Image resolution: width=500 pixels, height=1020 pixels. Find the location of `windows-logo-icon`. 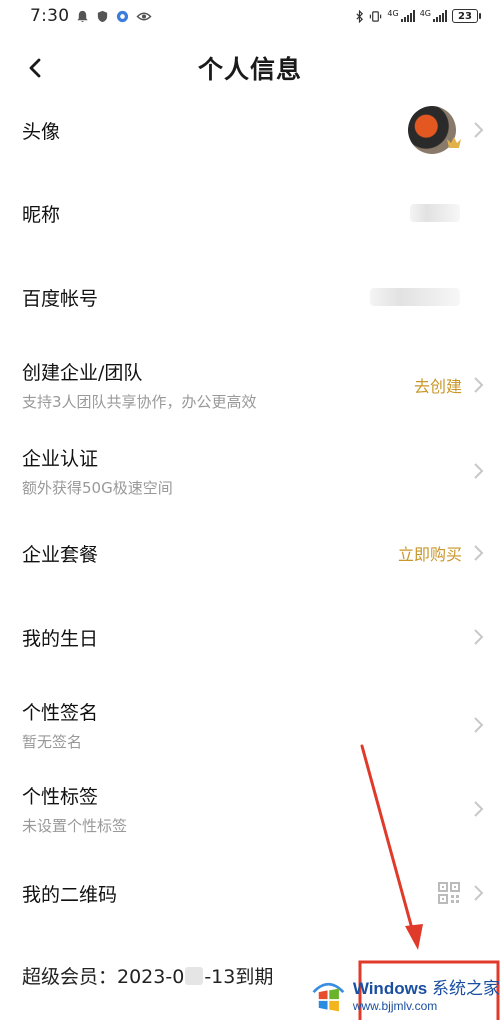

windows-logo-icon is located at coordinates (328, 997).